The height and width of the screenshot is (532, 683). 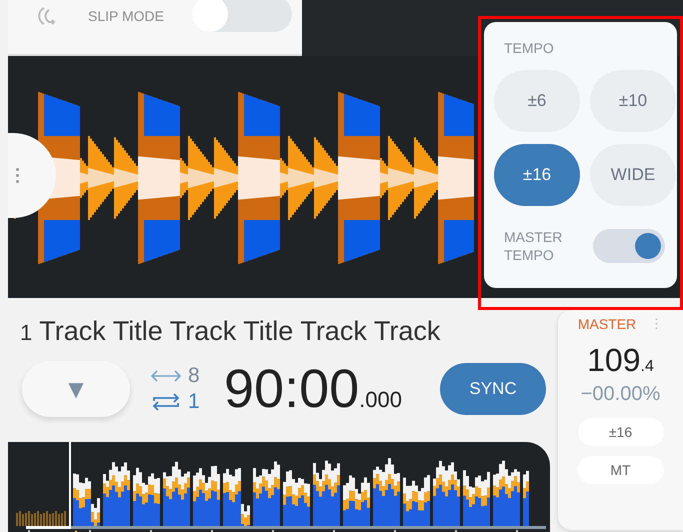 I want to click on track-title: 1 Track Title Track Title Track Track, so click(x=230, y=329).